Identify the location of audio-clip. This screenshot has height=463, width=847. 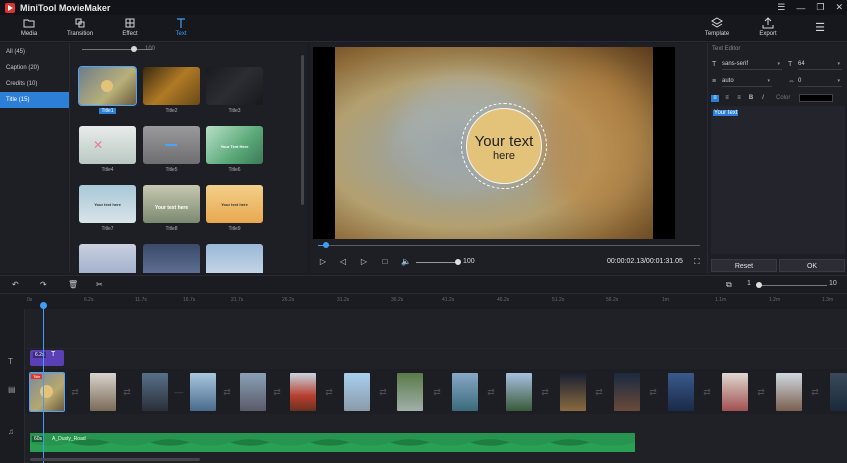
(332, 442).